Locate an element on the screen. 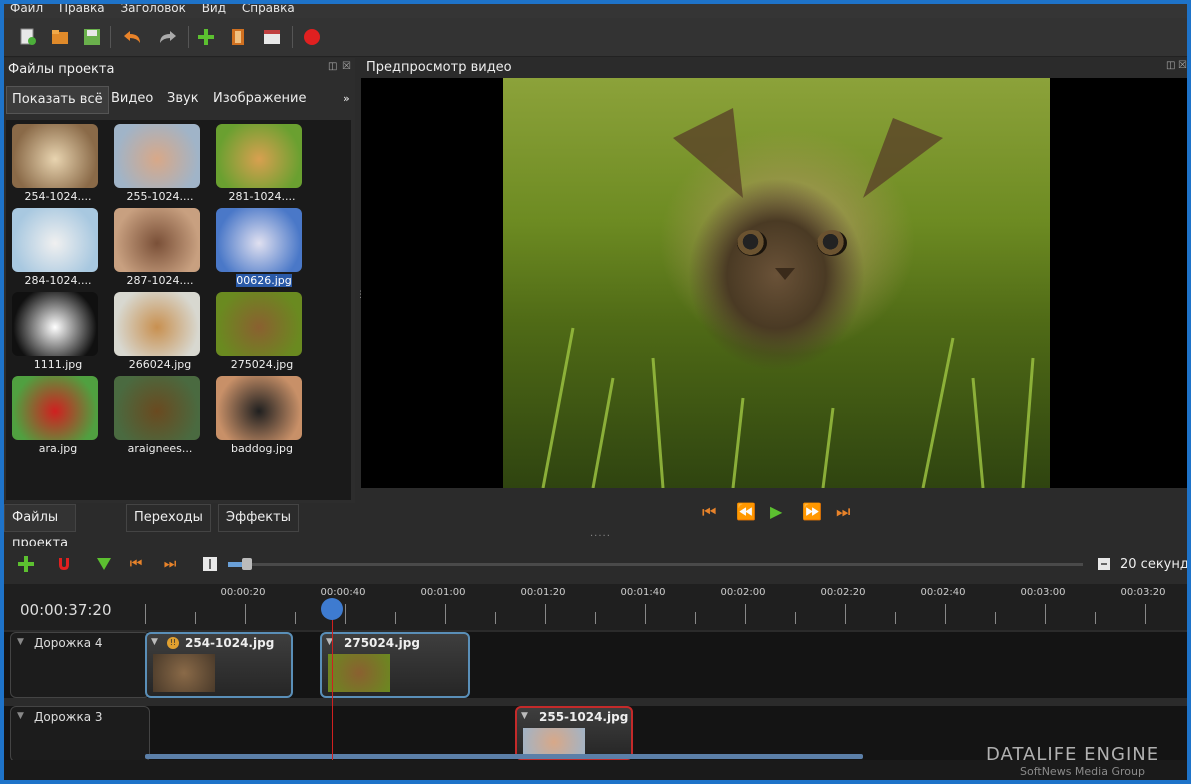 This screenshot has width=1191, height=784. add-track-button is located at coordinates (26, 564).